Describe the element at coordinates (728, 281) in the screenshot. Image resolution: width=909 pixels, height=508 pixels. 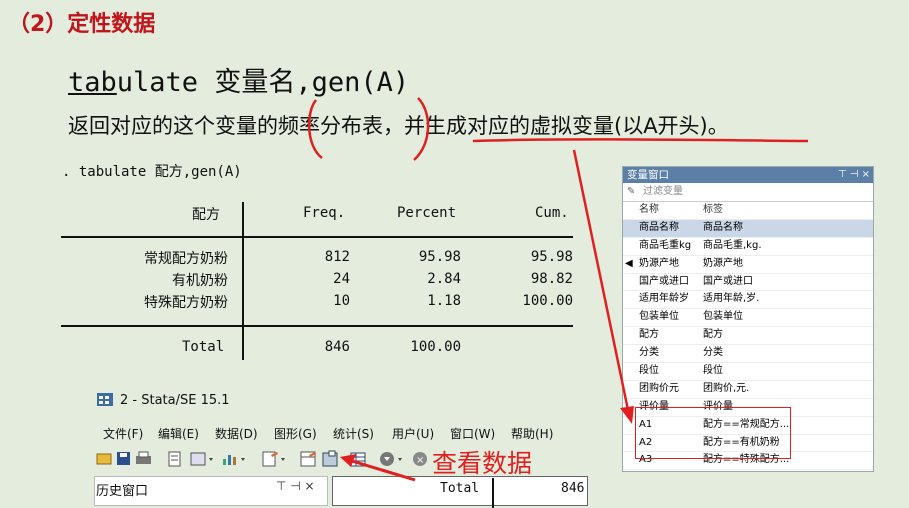
I see `variable-label: 国产或进口` at that location.